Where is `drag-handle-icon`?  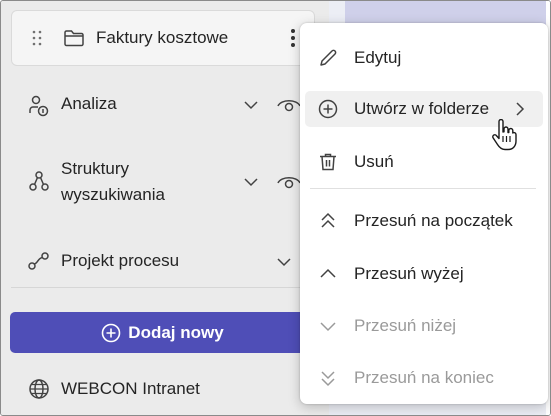
drag-handle-icon is located at coordinates (37, 38).